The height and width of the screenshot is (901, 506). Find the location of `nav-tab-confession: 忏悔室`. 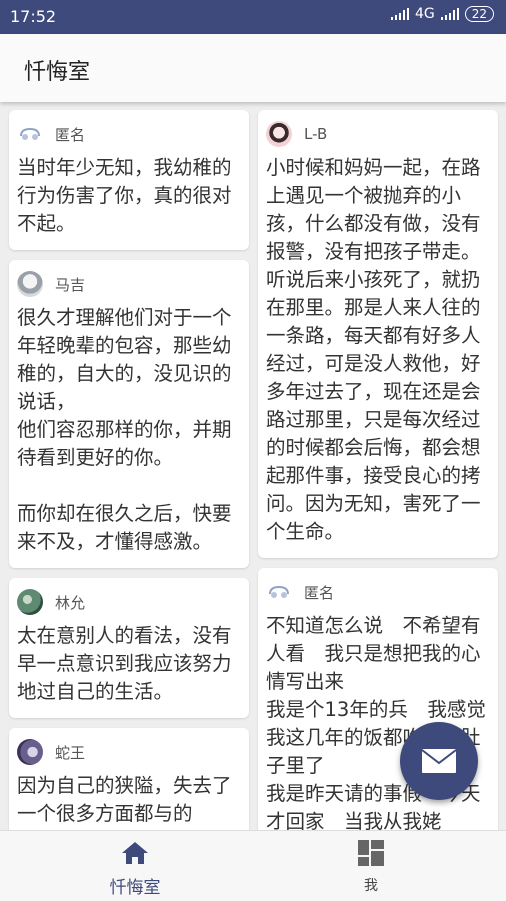

nav-tab-confession: 忏悔室 is located at coordinates (135, 868).